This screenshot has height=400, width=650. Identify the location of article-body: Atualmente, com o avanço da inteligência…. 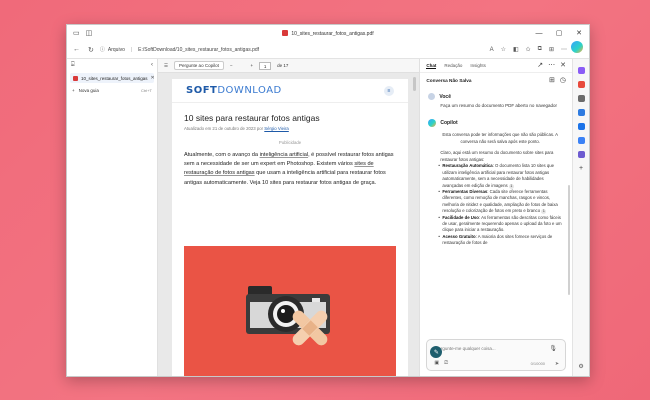
(289, 169).